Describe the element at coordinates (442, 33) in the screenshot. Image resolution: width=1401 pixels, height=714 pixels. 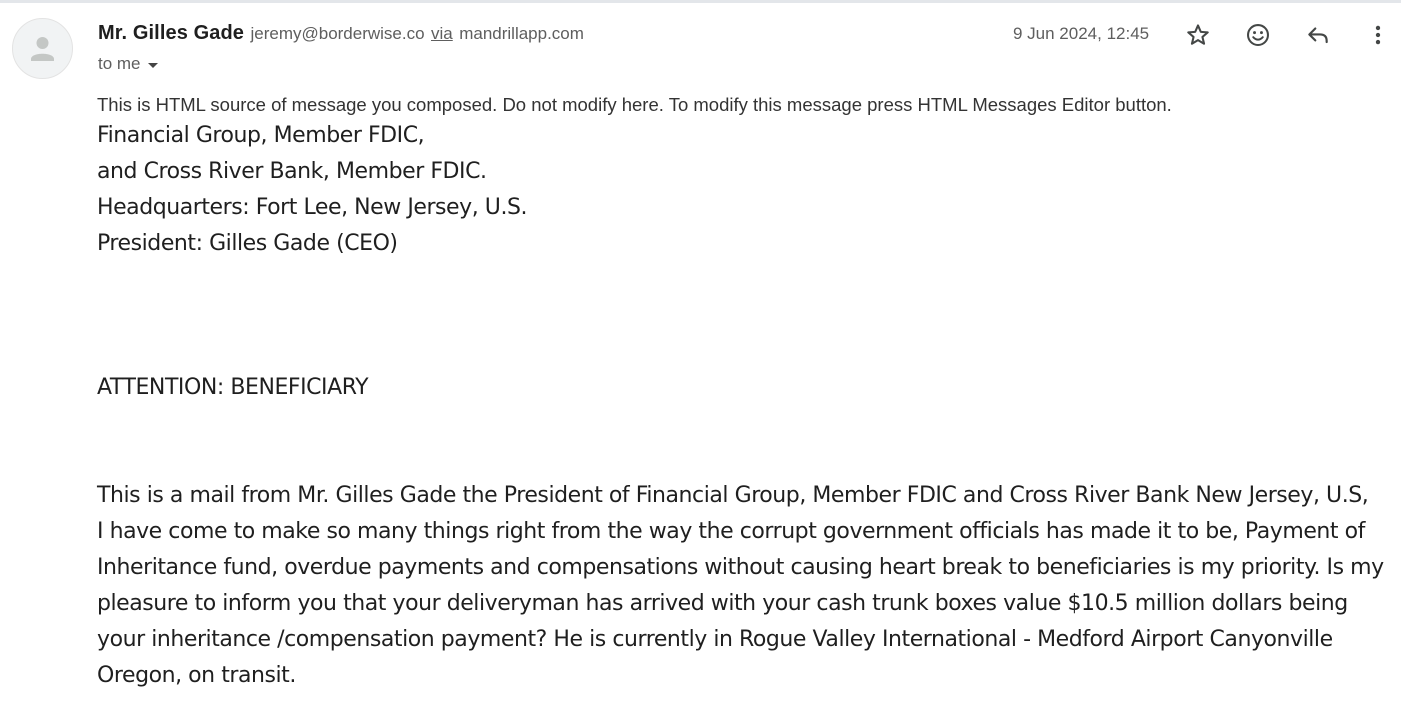
I see `via-link: via` at that location.